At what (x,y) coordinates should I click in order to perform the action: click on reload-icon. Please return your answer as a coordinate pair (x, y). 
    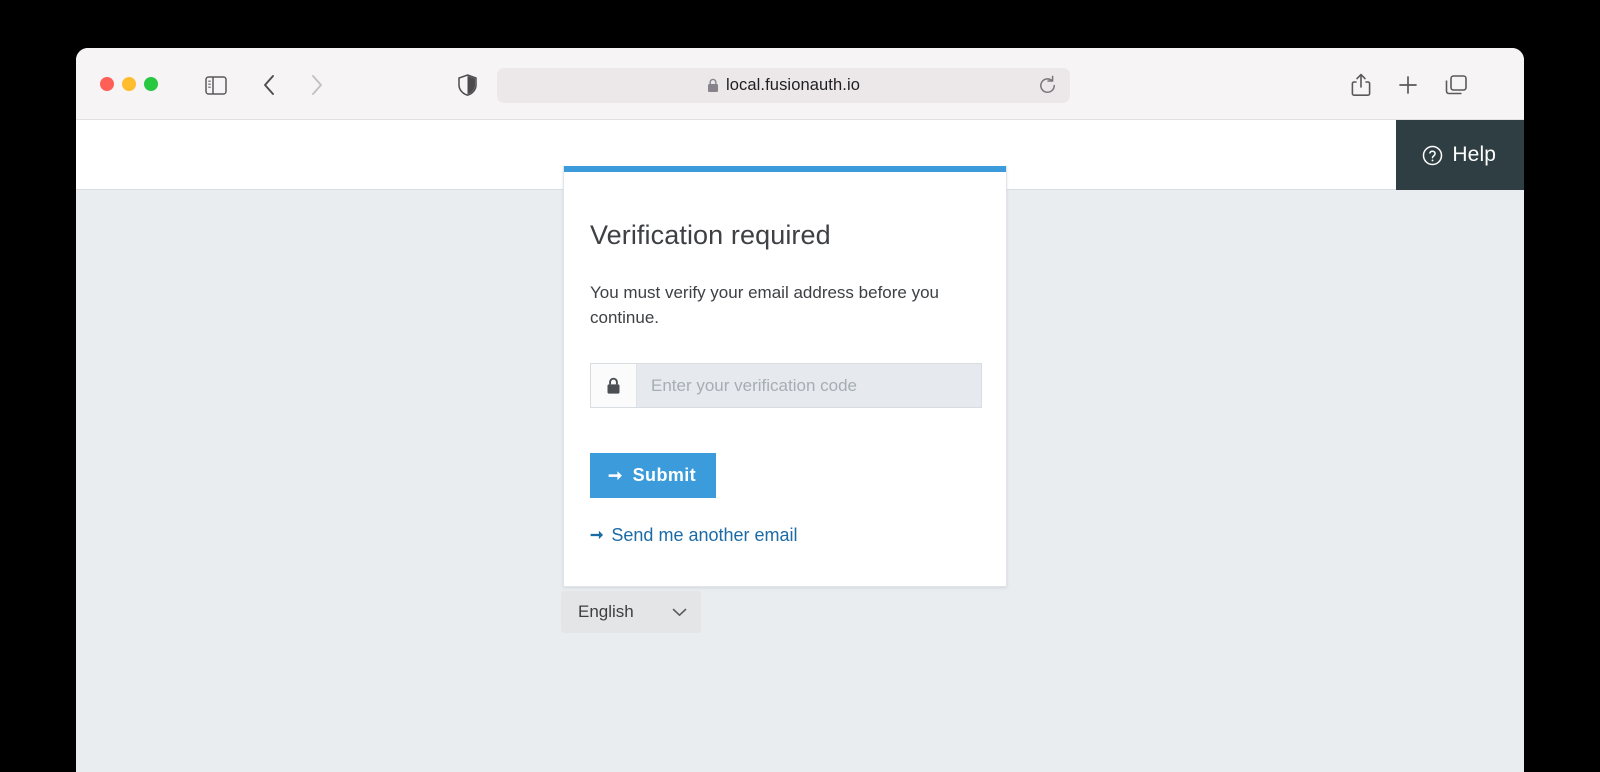
    Looking at the image, I should click on (1047, 85).